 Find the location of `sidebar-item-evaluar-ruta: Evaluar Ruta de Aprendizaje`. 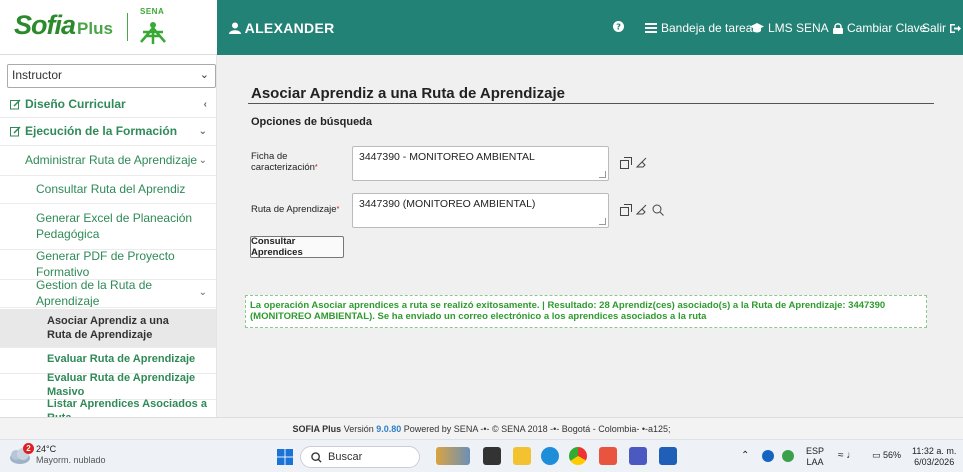

sidebar-item-evaluar-ruta: Evaluar Ruta de Aprendizaje is located at coordinates (108, 359).